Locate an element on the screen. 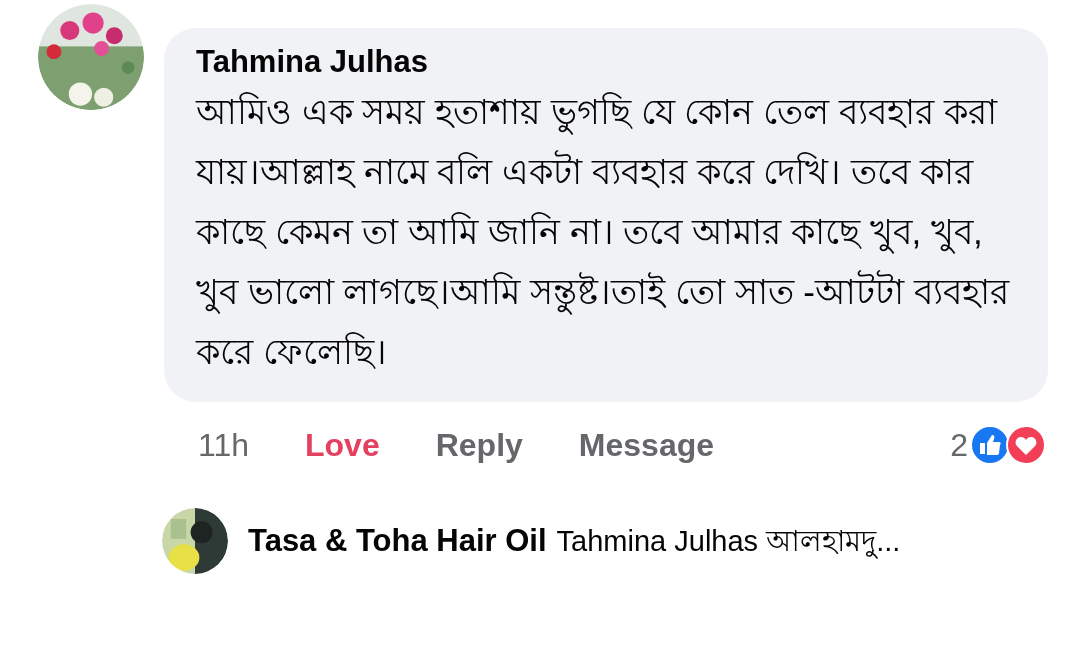  timestamp: 11h is located at coordinates (223, 445).